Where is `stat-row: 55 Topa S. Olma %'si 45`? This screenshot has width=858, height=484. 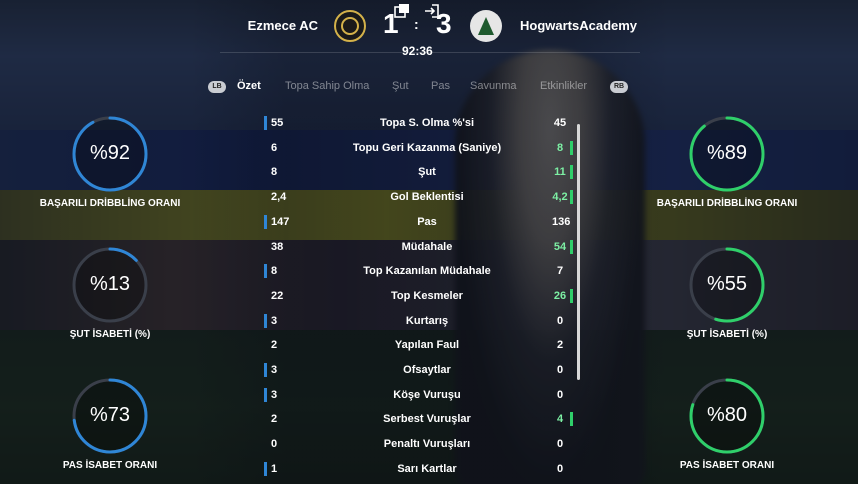 stat-row: 55 Topa S. Olma %'si 45 is located at coordinates (422, 124).